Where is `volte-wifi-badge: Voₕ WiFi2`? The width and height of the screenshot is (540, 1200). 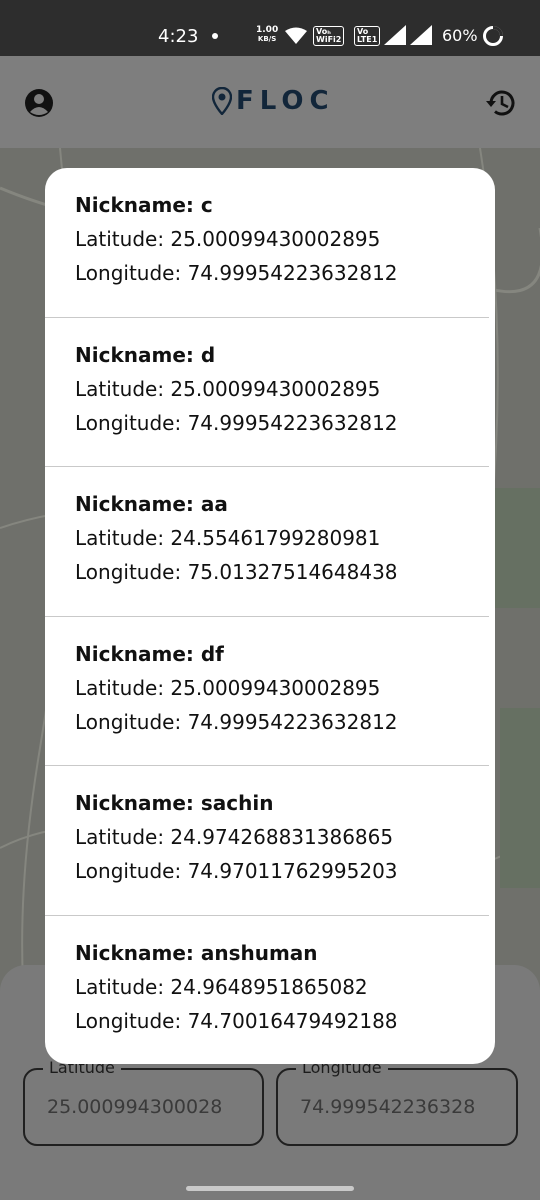
volte-wifi-badge: Voₕ WiFi2 is located at coordinates (329, 36).